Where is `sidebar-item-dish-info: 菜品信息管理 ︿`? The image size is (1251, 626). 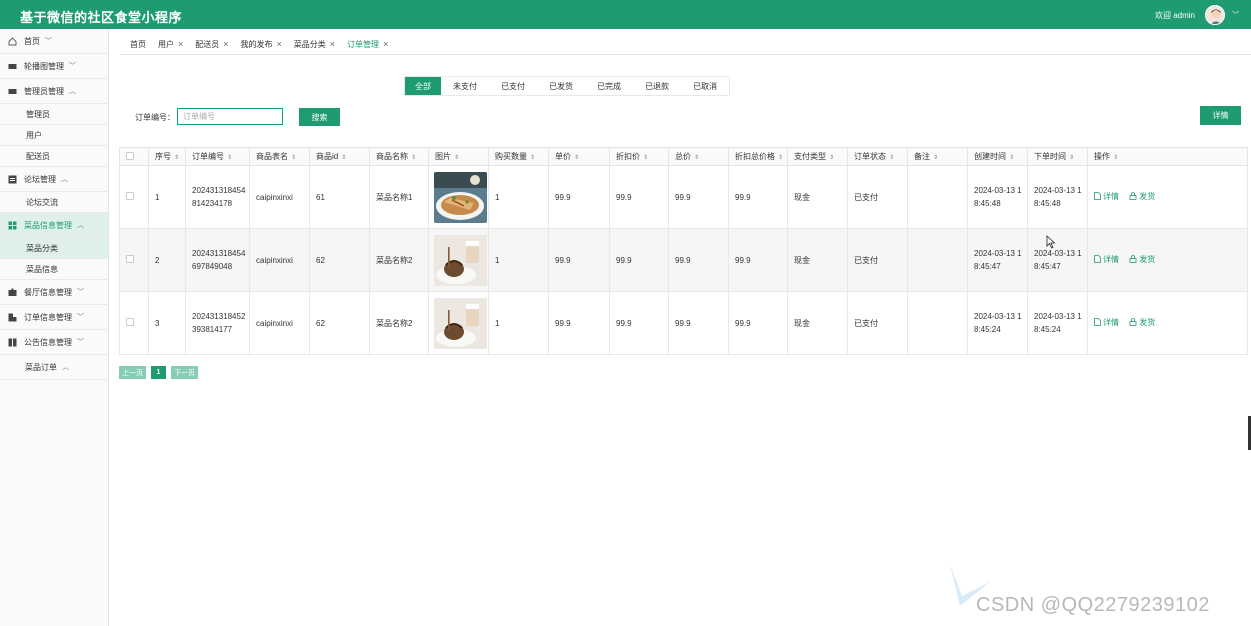 sidebar-item-dish-info: 菜品信息管理 ︿ is located at coordinates (54, 225).